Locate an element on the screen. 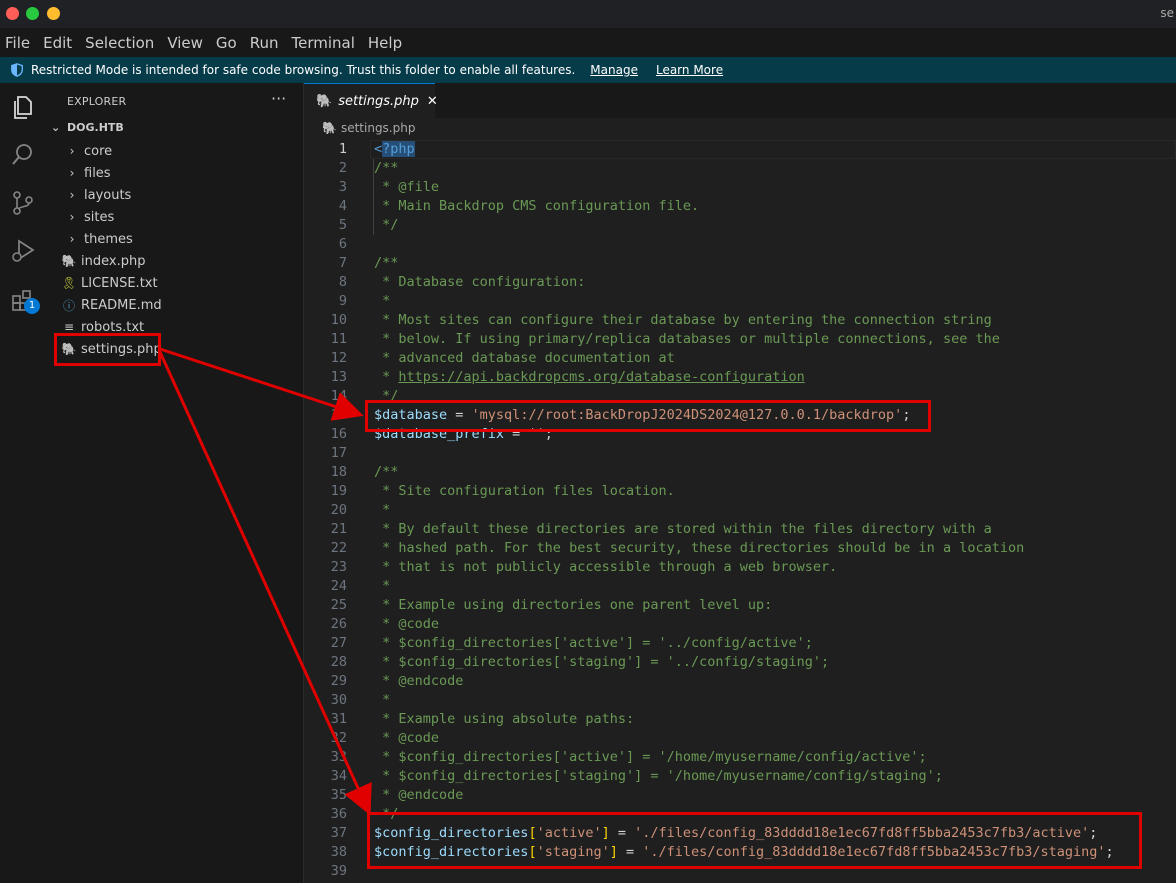 This screenshot has width=1176, height=883. folder-core: › core is located at coordinates (175, 151).